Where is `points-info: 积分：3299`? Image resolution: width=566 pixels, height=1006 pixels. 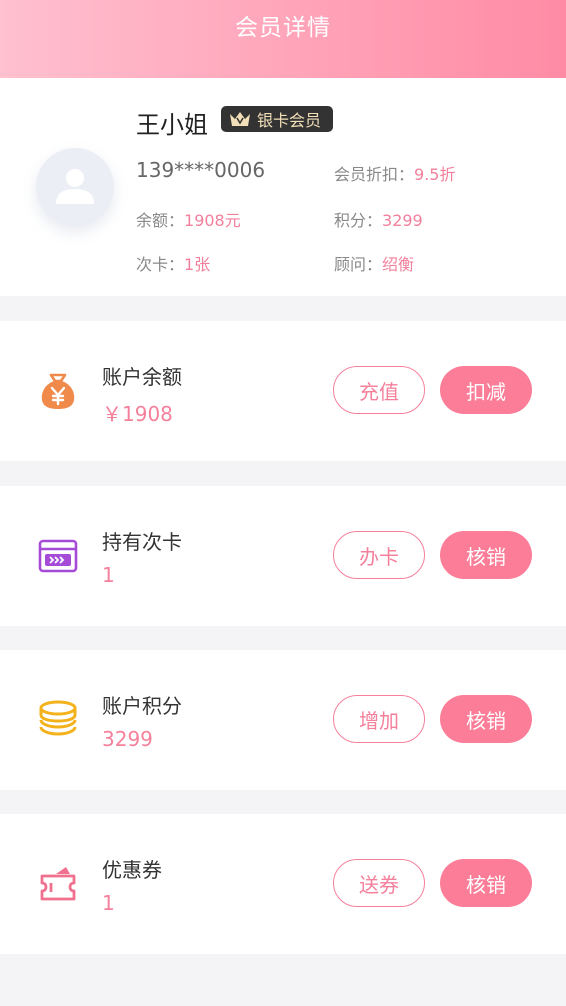
points-info: 积分：3299 is located at coordinates (378, 219).